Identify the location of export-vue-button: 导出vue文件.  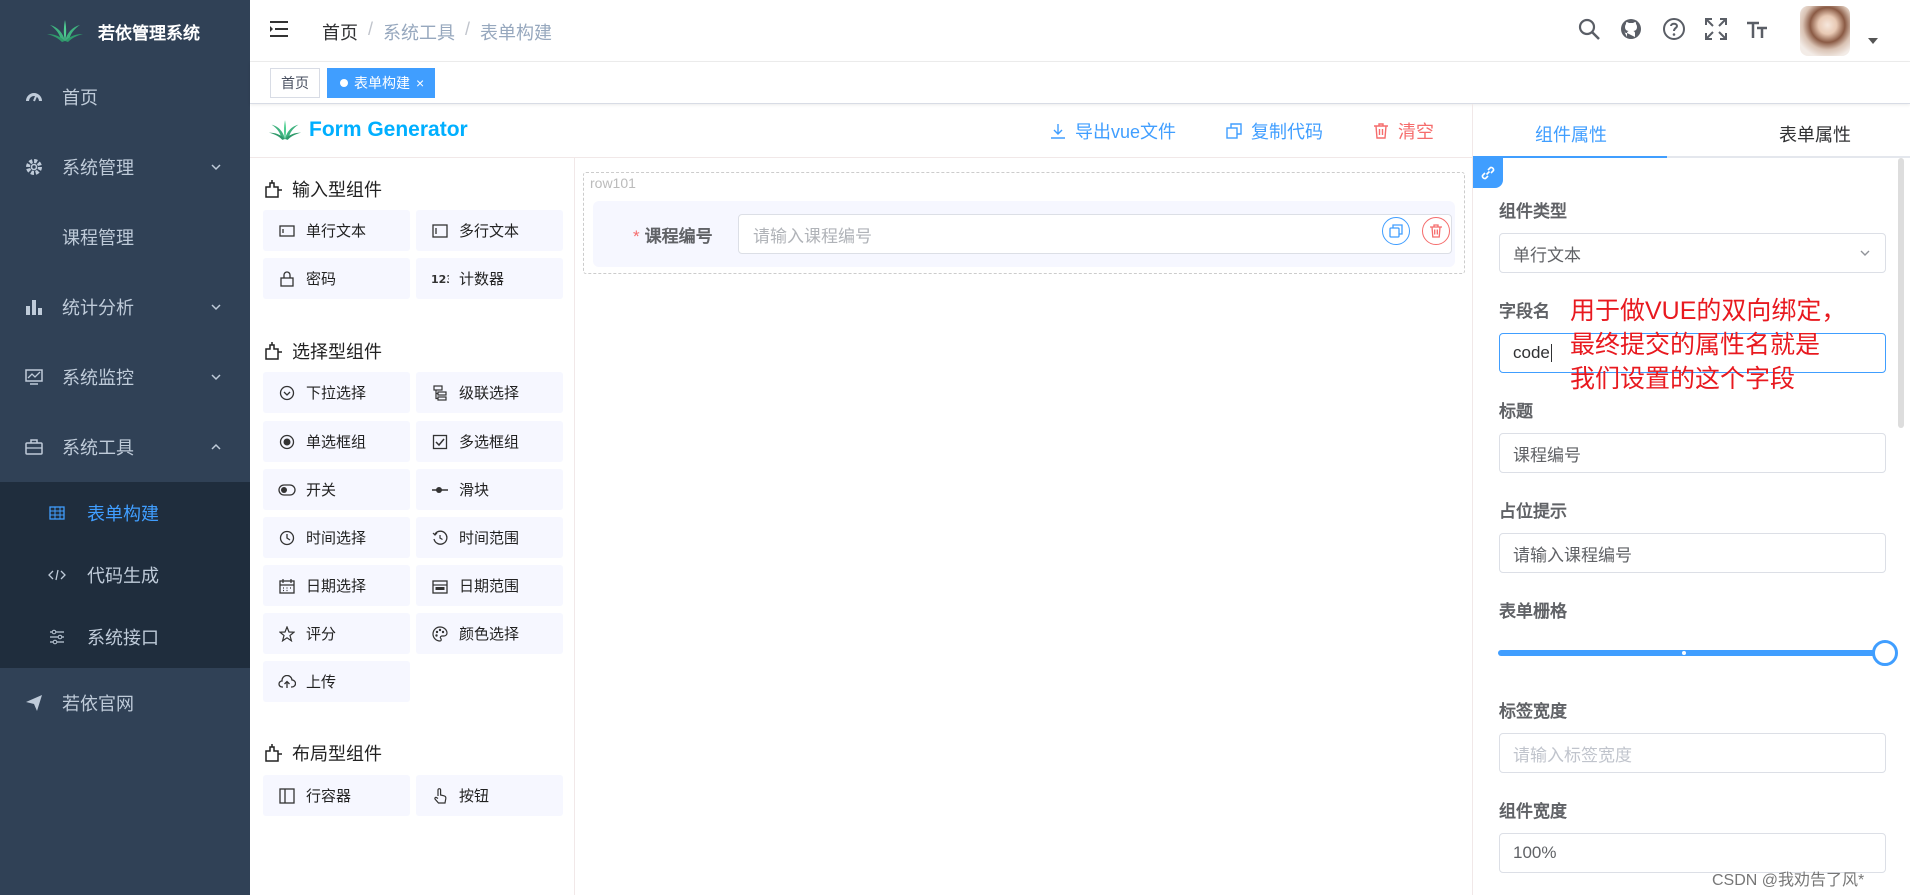
(1113, 131).